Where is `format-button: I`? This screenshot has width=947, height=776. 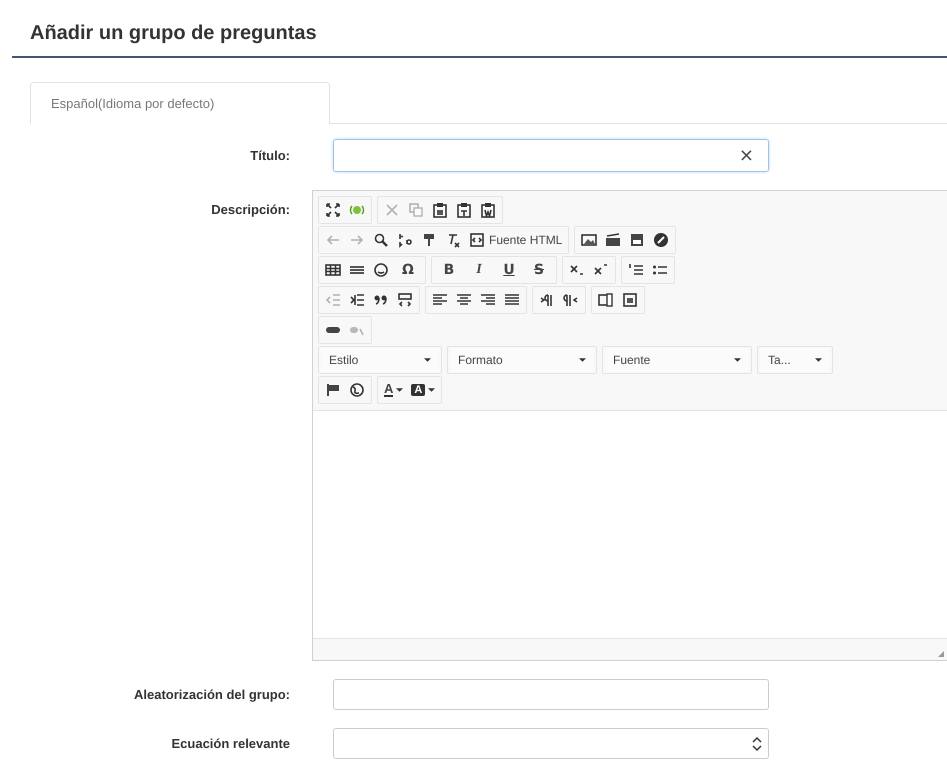 format-button: I is located at coordinates (479, 270).